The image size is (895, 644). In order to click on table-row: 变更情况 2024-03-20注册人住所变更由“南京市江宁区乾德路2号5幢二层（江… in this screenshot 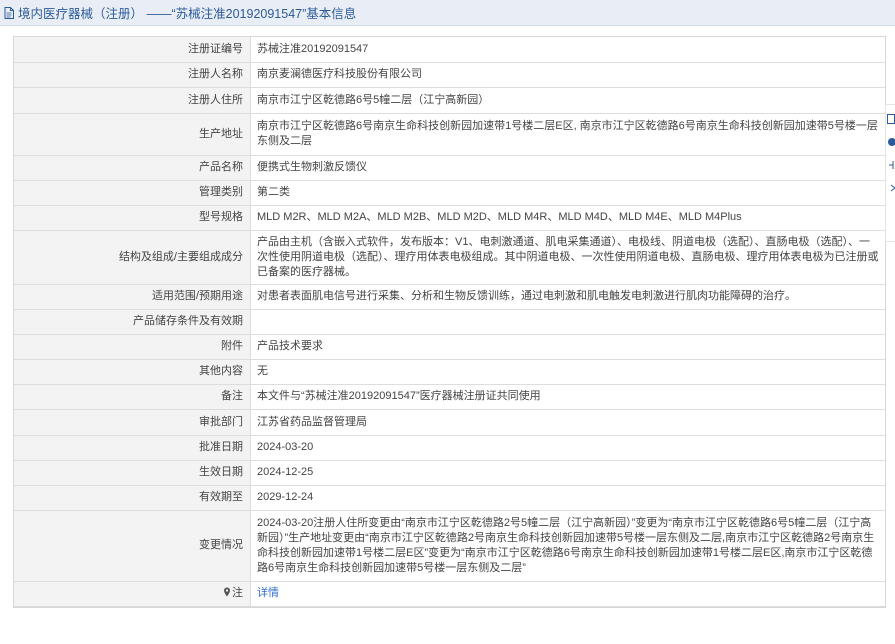, I will do `click(449, 545)`.